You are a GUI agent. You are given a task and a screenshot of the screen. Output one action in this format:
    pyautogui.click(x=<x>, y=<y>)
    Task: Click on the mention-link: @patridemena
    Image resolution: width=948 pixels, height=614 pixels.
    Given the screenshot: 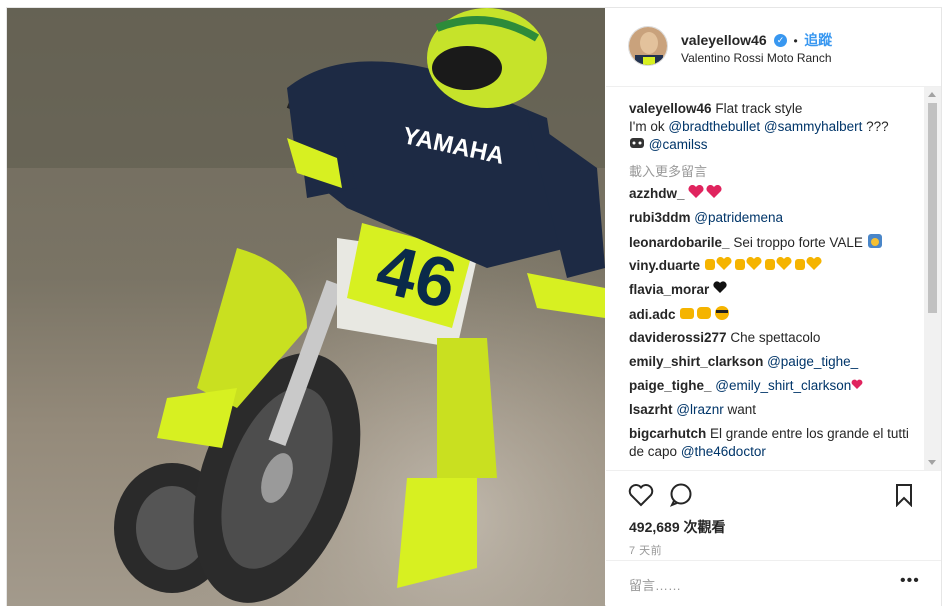 What is the action you would take?
    pyautogui.click(x=738, y=217)
    